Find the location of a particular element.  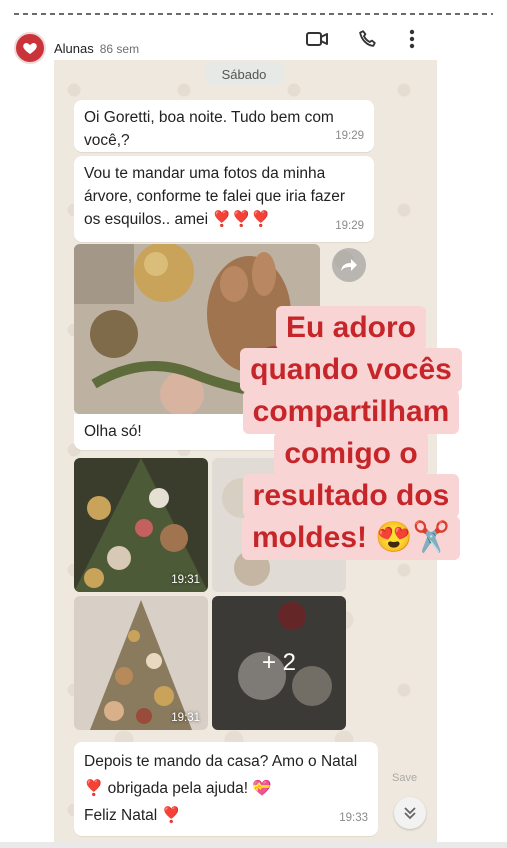

more-options-icon is located at coordinates (471, 47).